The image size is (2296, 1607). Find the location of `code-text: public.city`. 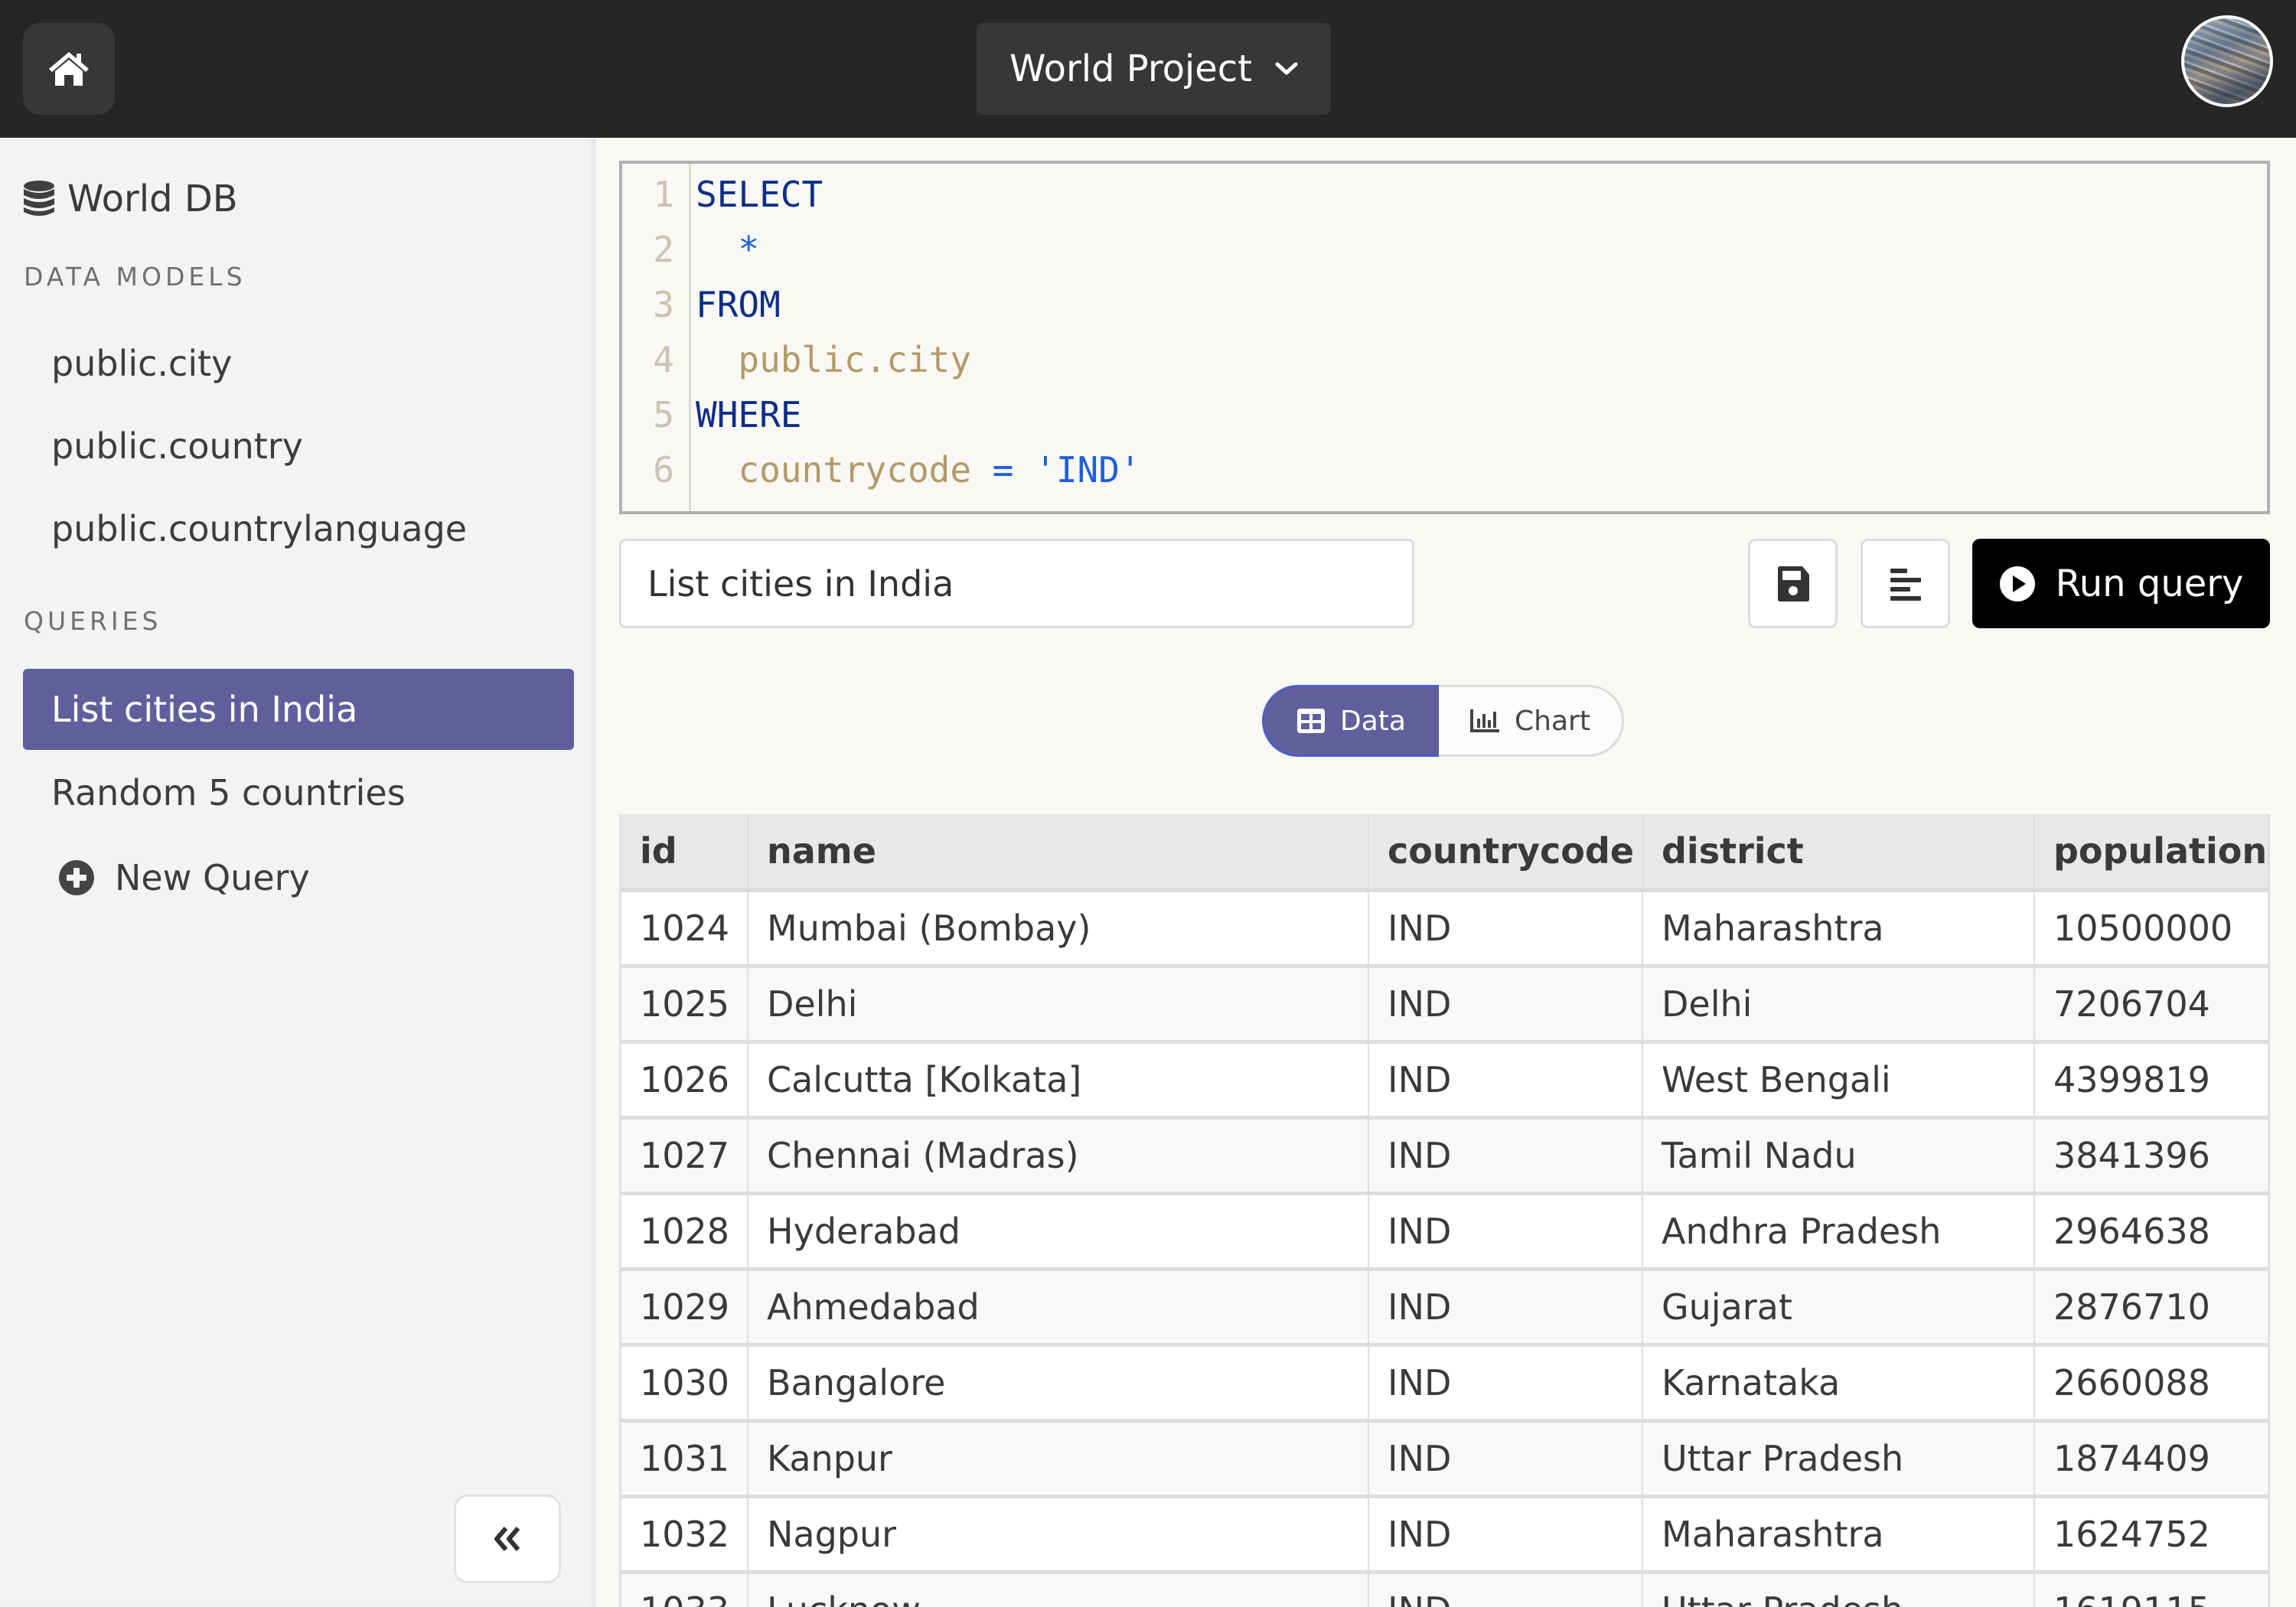

code-text: public.city is located at coordinates (827, 359).